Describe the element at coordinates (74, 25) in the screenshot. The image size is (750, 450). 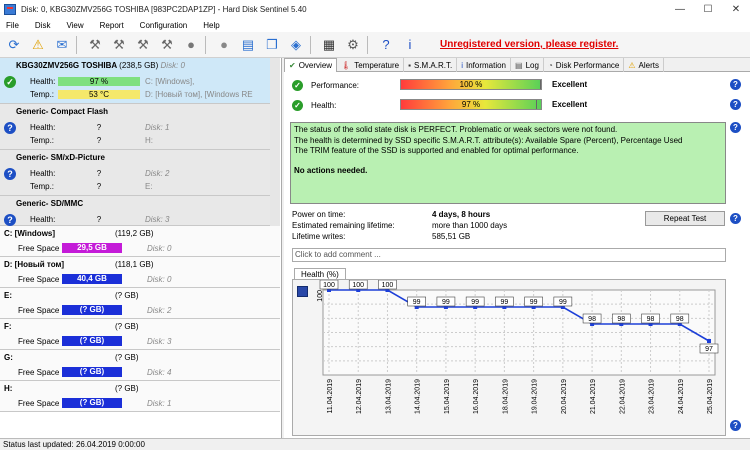
I see `menu-view: View` at that location.